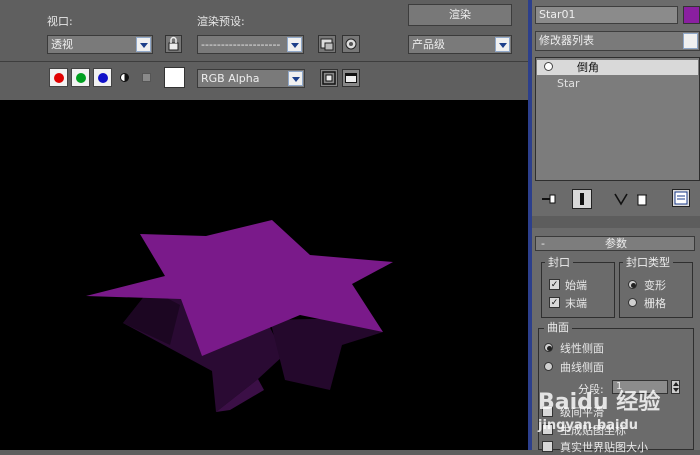 The width and height of the screenshot is (700, 455). Describe the element at coordinates (588, 425) in the screenshot. I see `watermark-url: jingyan.baidu` at that location.